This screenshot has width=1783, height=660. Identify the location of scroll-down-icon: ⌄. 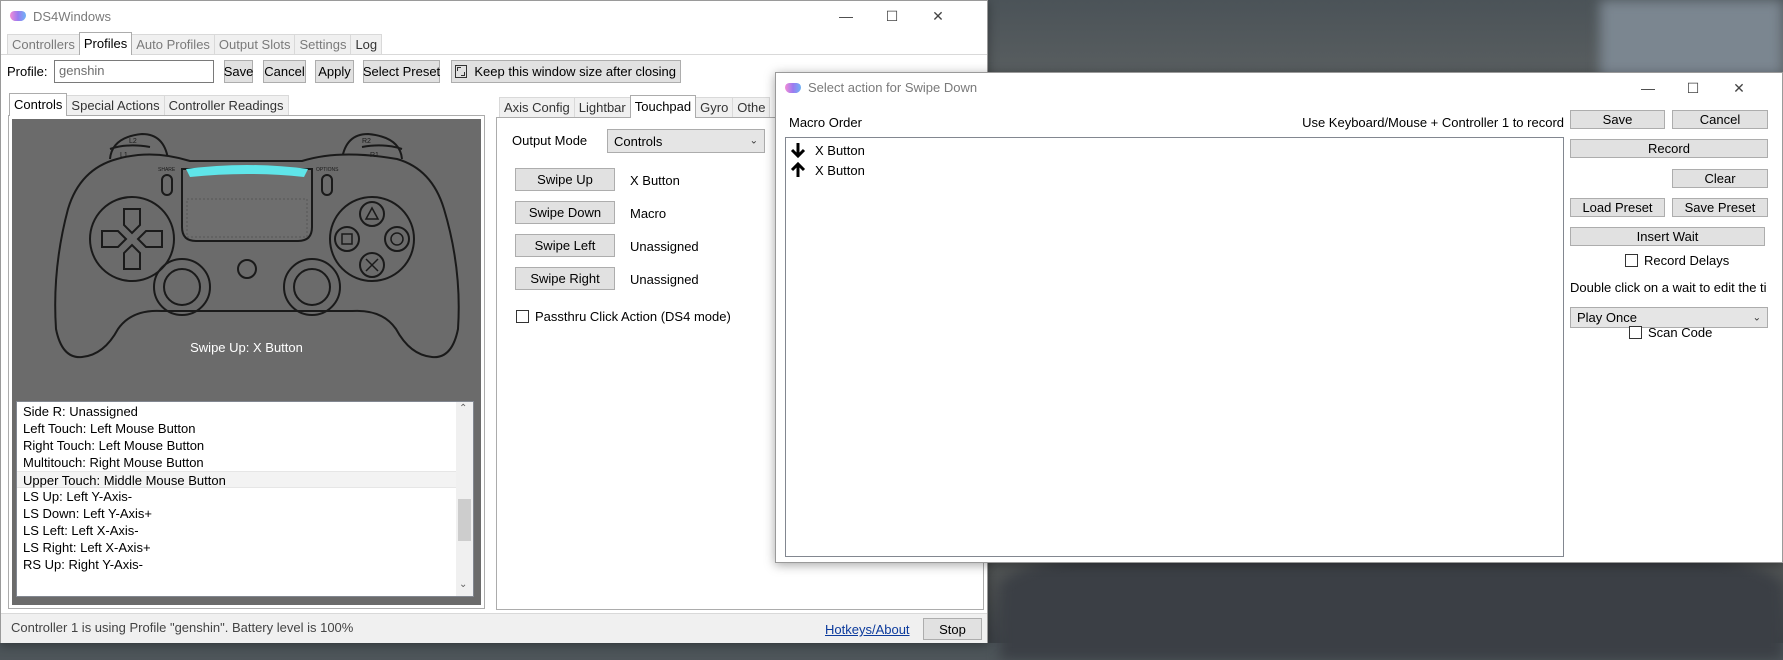
(463, 584).